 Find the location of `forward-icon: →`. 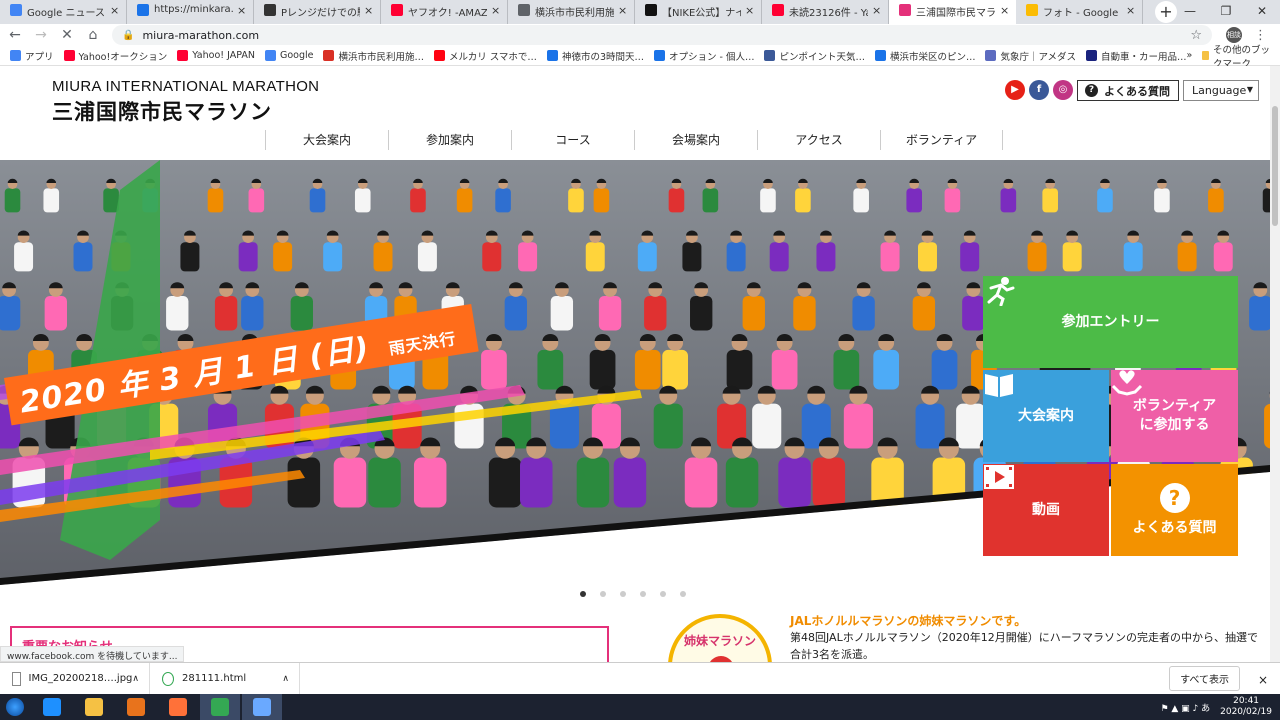

forward-icon: → is located at coordinates (41, 35).